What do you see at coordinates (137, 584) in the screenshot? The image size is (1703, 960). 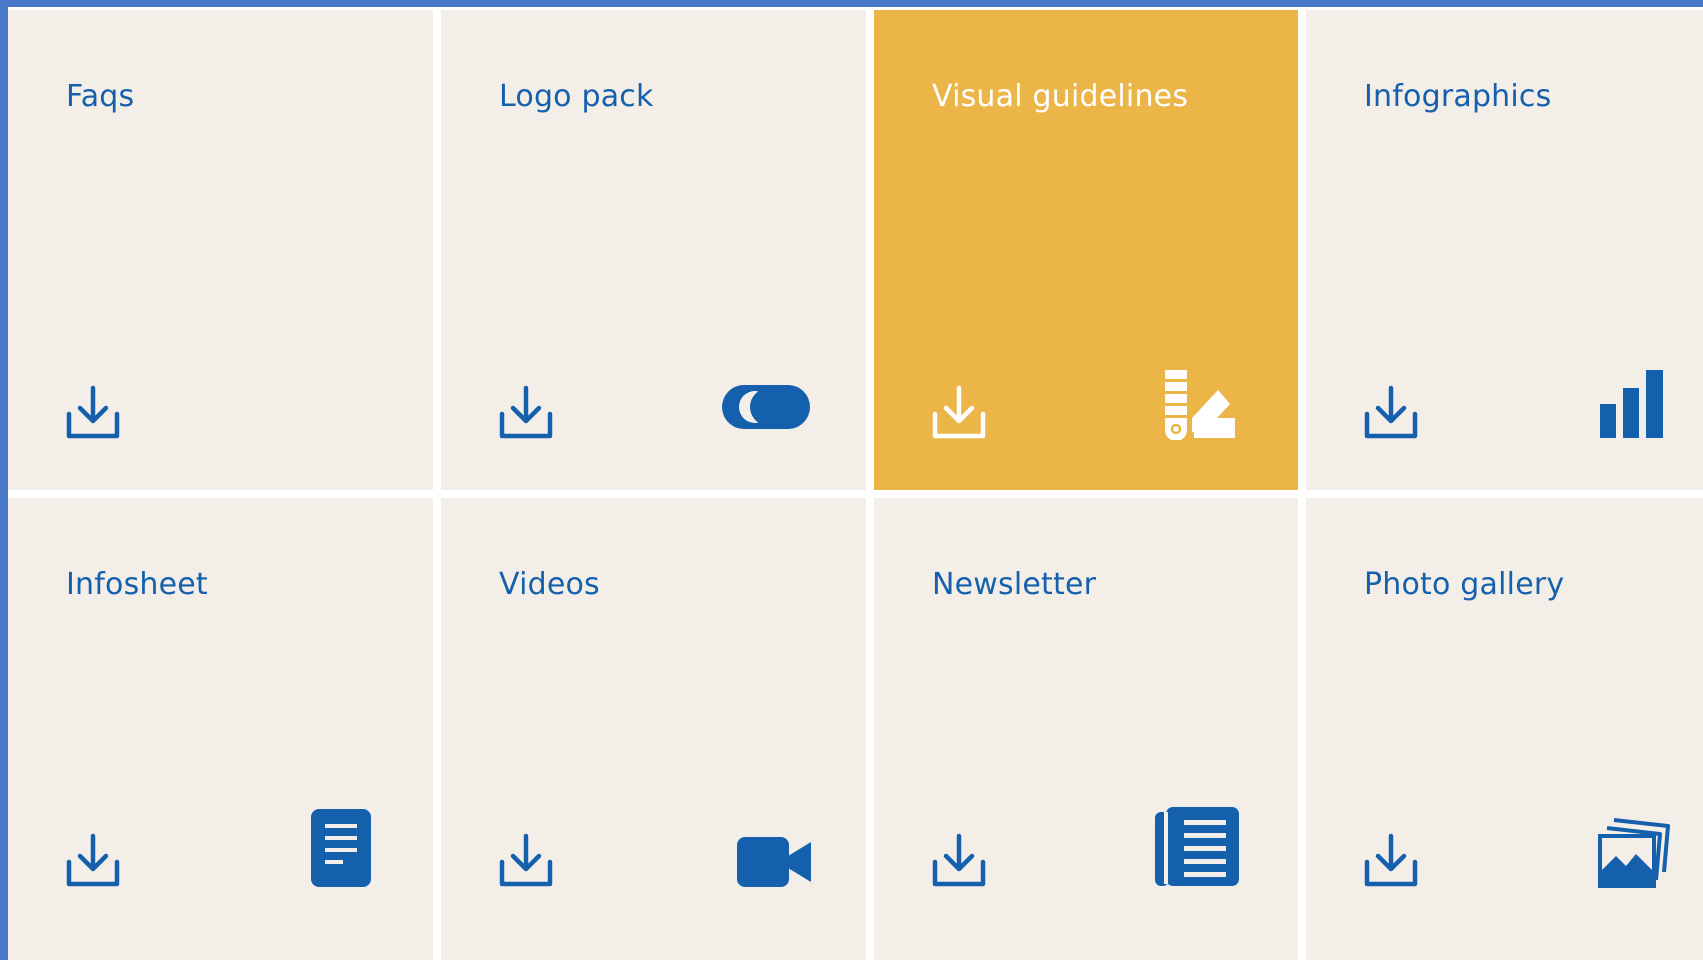 I see `tile-title: Infosheet` at bounding box center [137, 584].